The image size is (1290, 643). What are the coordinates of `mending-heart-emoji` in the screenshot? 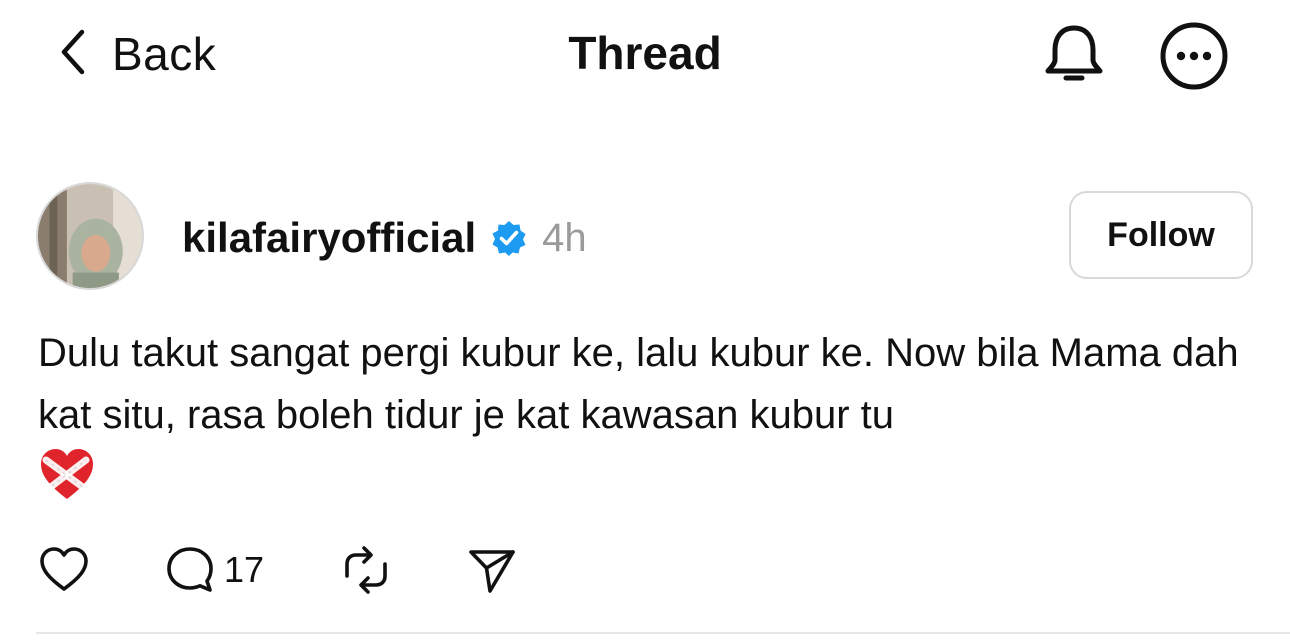 It's located at (67, 475).